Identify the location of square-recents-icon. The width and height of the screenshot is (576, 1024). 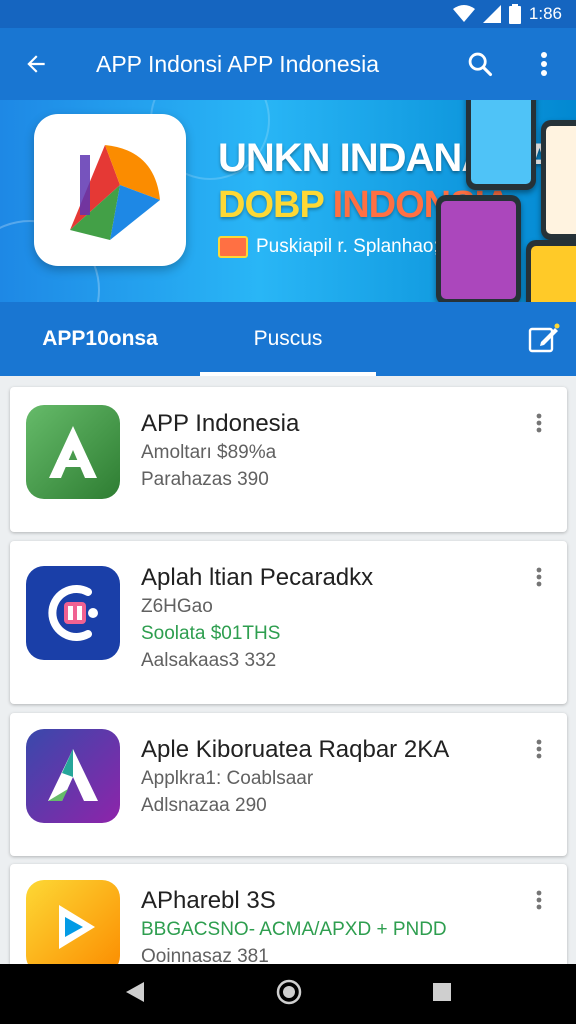
(441, 991).